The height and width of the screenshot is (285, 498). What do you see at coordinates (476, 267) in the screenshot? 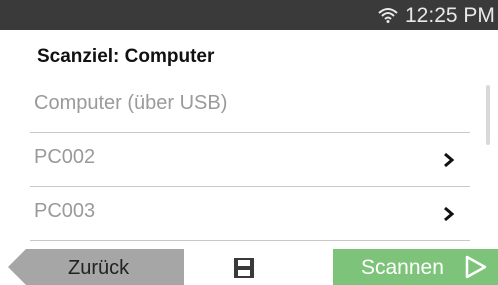
I see `play-outline-icon` at bounding box center [476, 267].